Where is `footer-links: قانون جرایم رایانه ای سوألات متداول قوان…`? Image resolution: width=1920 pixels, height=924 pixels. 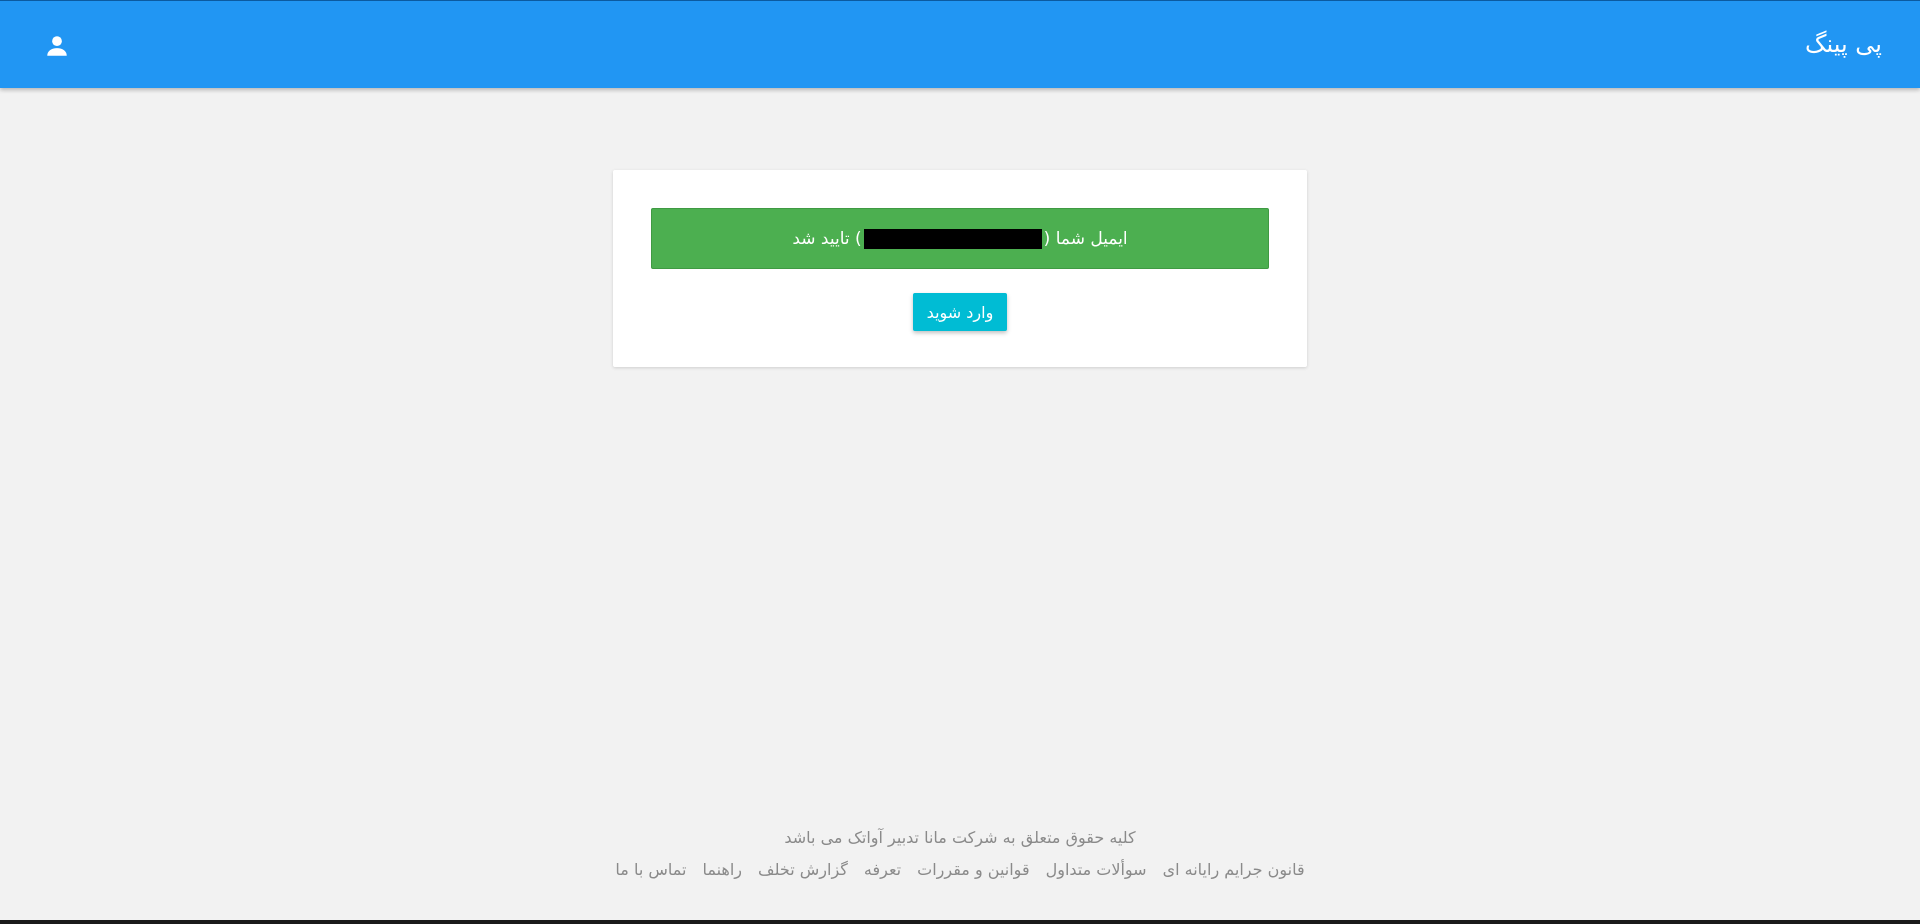
footer-links: قانون جرایم رایانه ای سوألات متداول قوان… is located at coordinates (960, 870).